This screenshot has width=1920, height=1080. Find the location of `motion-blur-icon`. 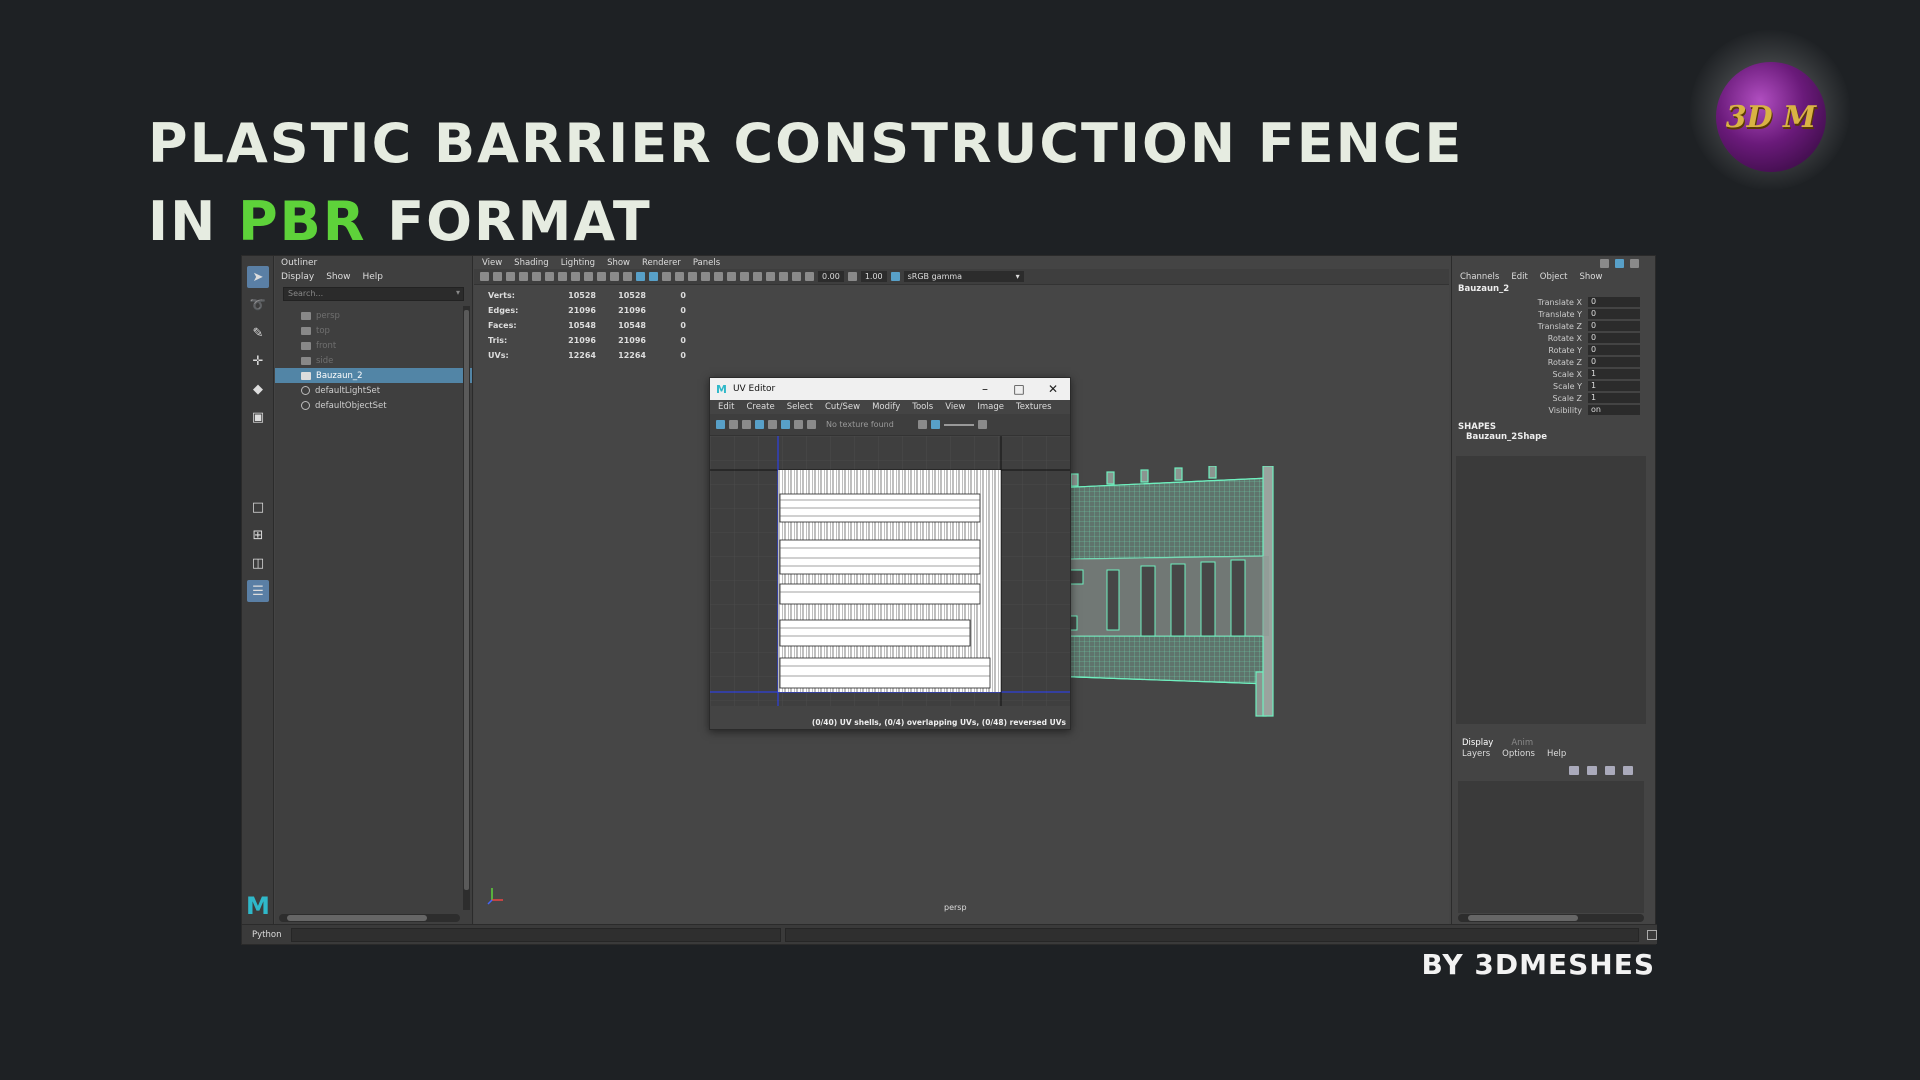

motion-blur-icon is located at coordinates (718, 276).